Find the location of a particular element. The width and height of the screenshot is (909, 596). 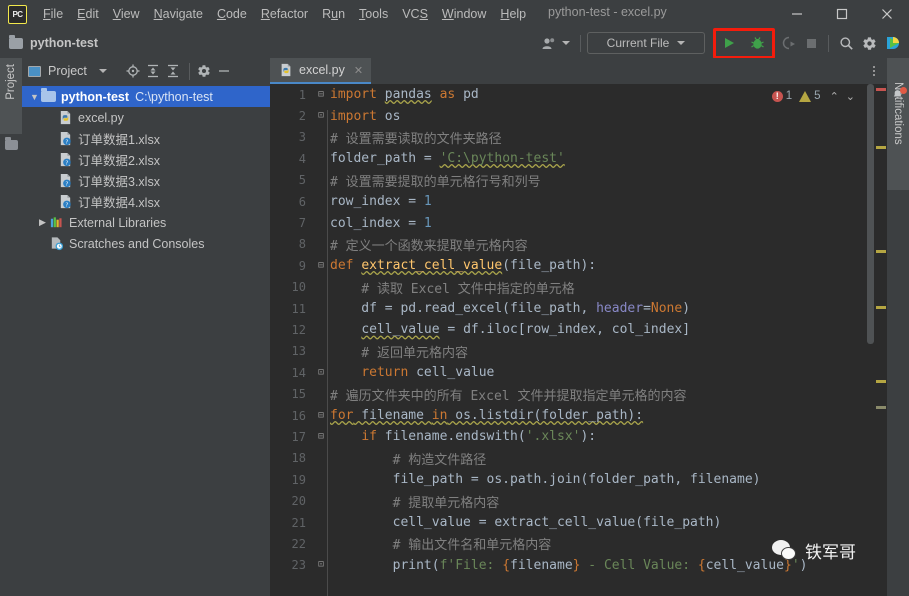

tree-item-external-libraries: ▶ External Libraries is located at coordinates (146, 222).